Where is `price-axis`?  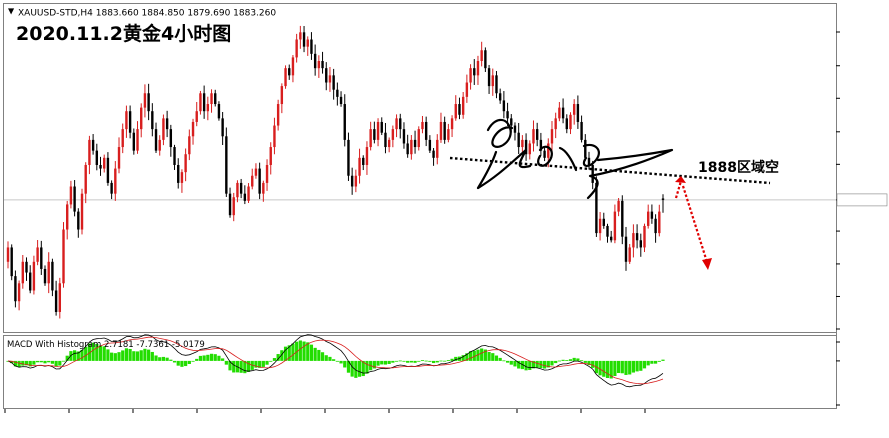
price-axis is located at coordinates (862, 180).